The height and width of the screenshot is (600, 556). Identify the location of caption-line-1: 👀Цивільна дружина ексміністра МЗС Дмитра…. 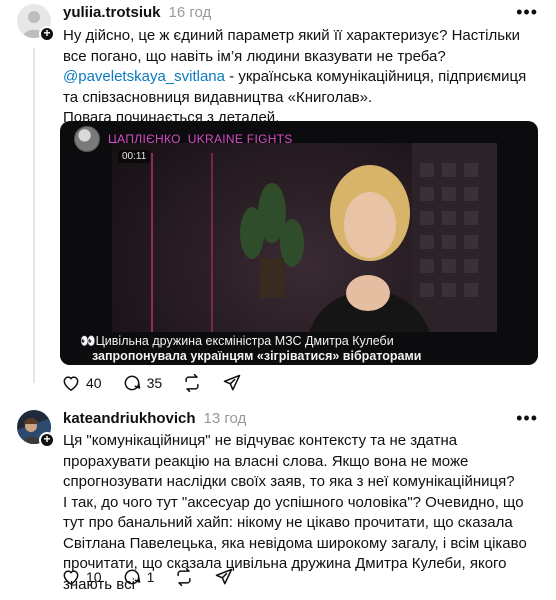
(237, 341).